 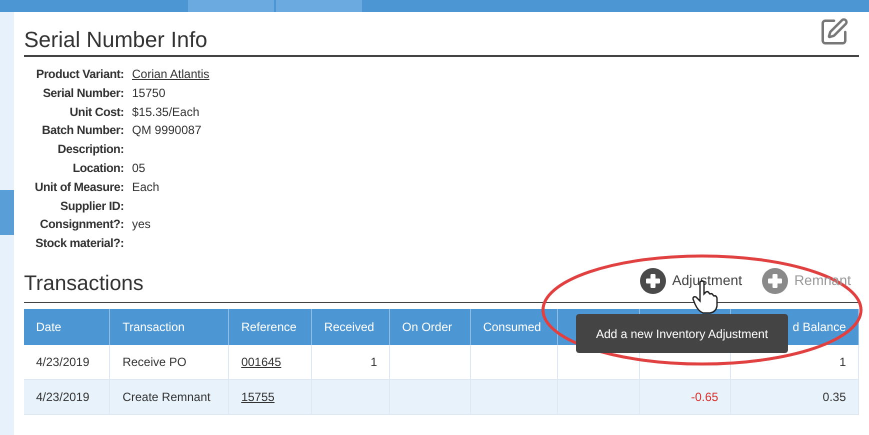 I want to click on field-label: Unit of Measure:, so click(x=79, y=187).